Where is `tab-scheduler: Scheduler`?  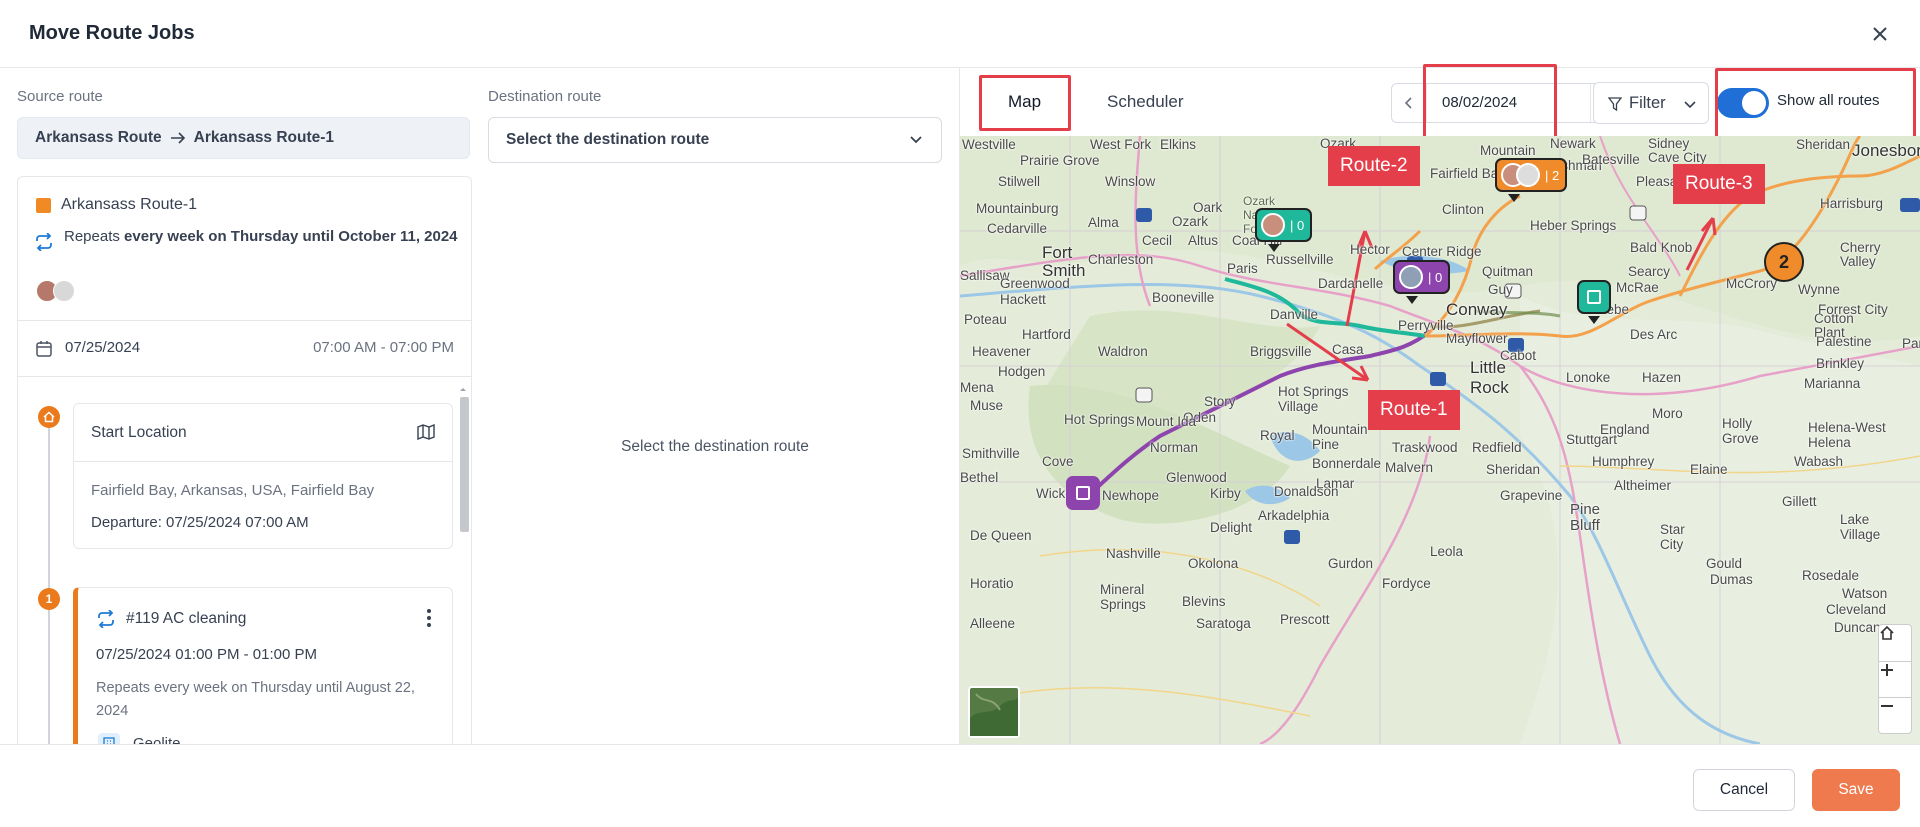 tab-scheduler: Scheduler is located at coordinates (1145, 102).